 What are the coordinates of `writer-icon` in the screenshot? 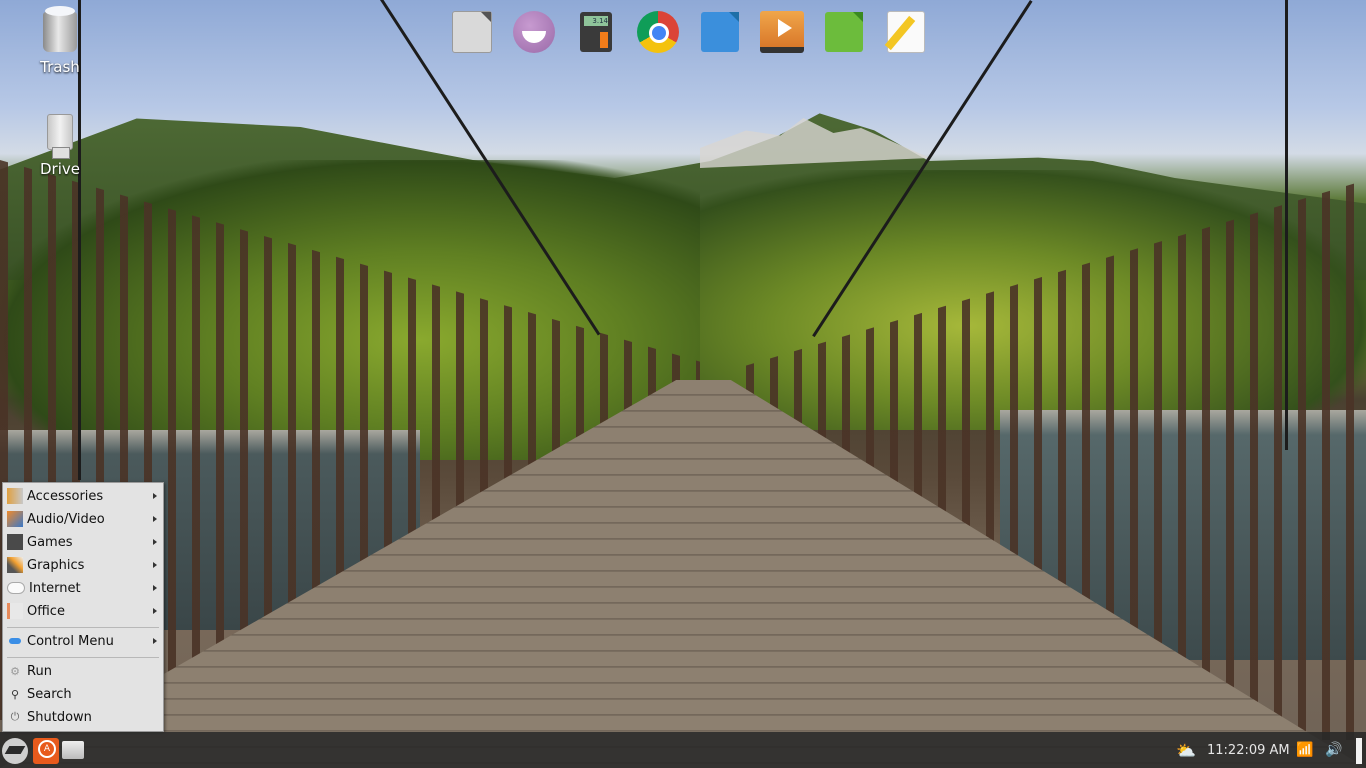 It's located at (720, 32).